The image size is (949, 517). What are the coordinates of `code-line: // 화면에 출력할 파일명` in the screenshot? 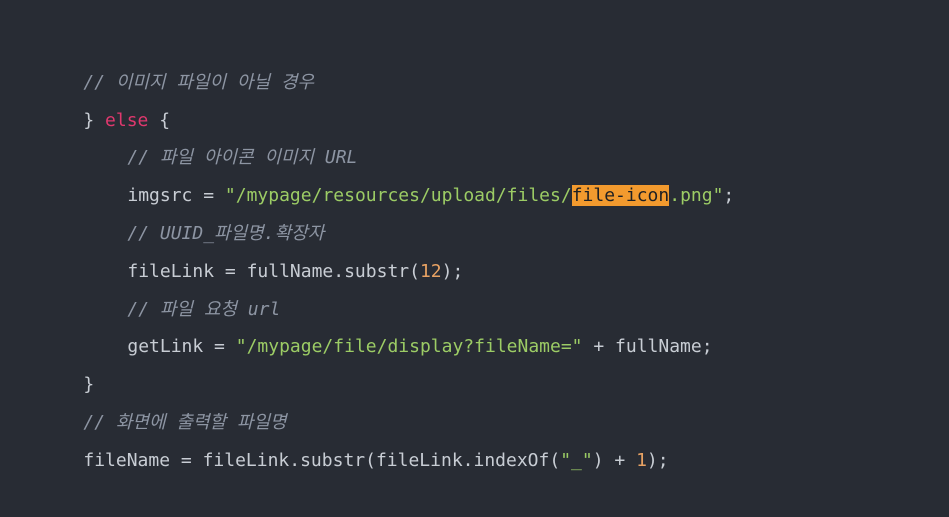 It's located at (474, 399).